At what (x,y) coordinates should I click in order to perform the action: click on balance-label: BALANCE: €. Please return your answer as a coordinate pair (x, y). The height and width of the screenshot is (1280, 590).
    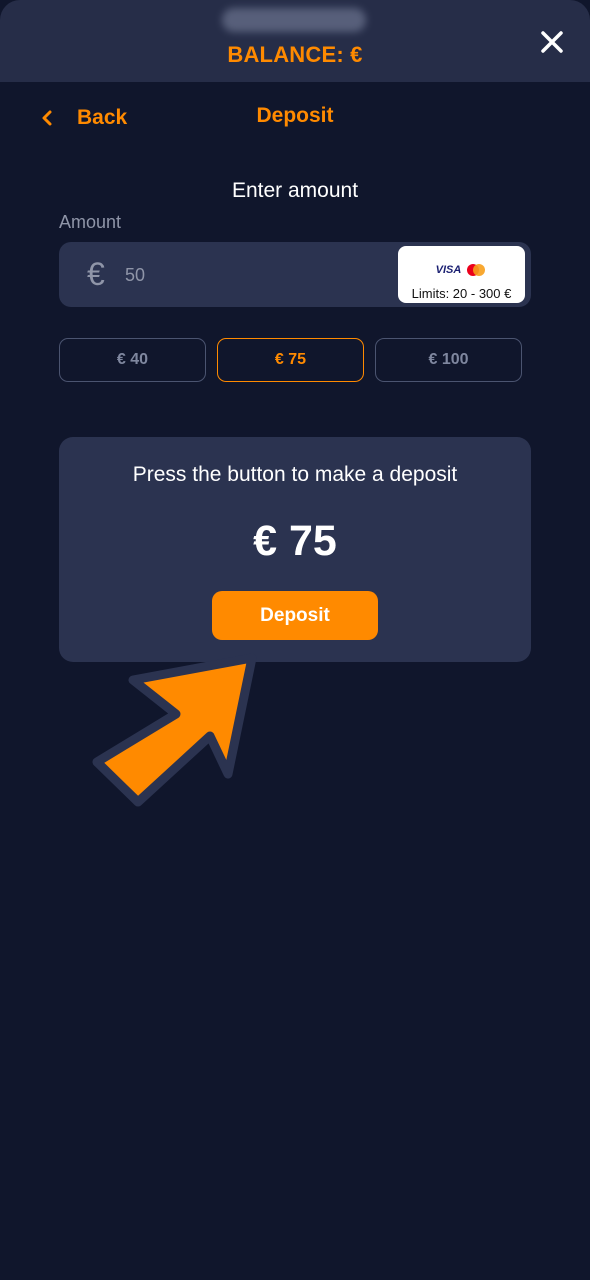
    Looking at the image, I should click on (295, 54).